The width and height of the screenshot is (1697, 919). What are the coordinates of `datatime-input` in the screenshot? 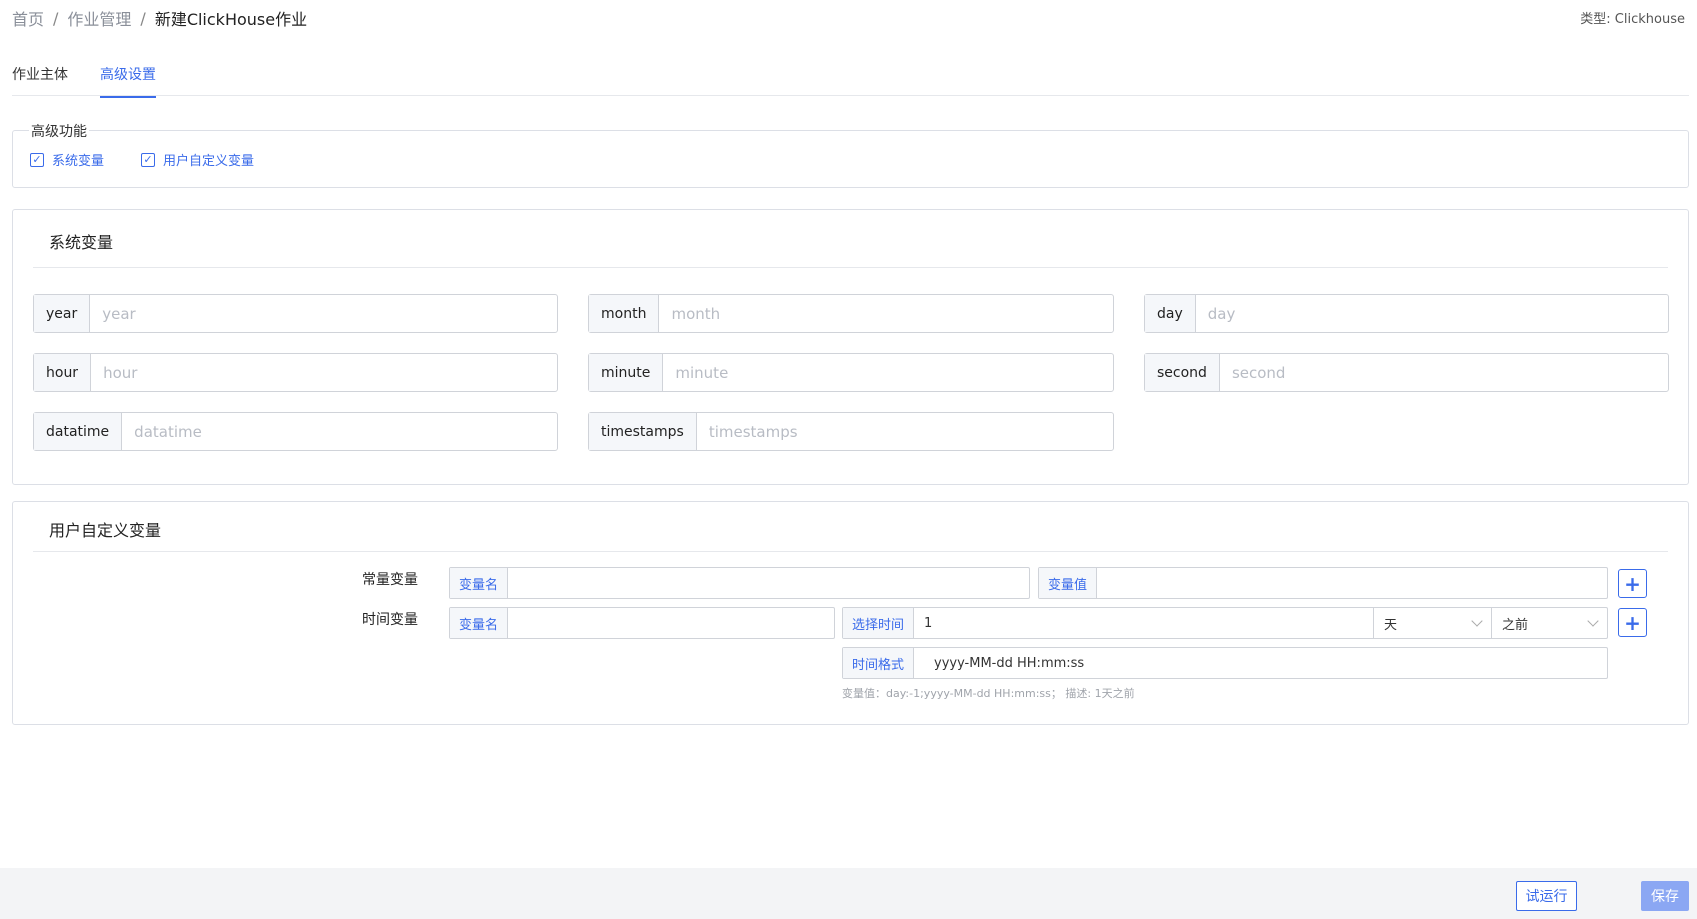 It's located at (339, 431).